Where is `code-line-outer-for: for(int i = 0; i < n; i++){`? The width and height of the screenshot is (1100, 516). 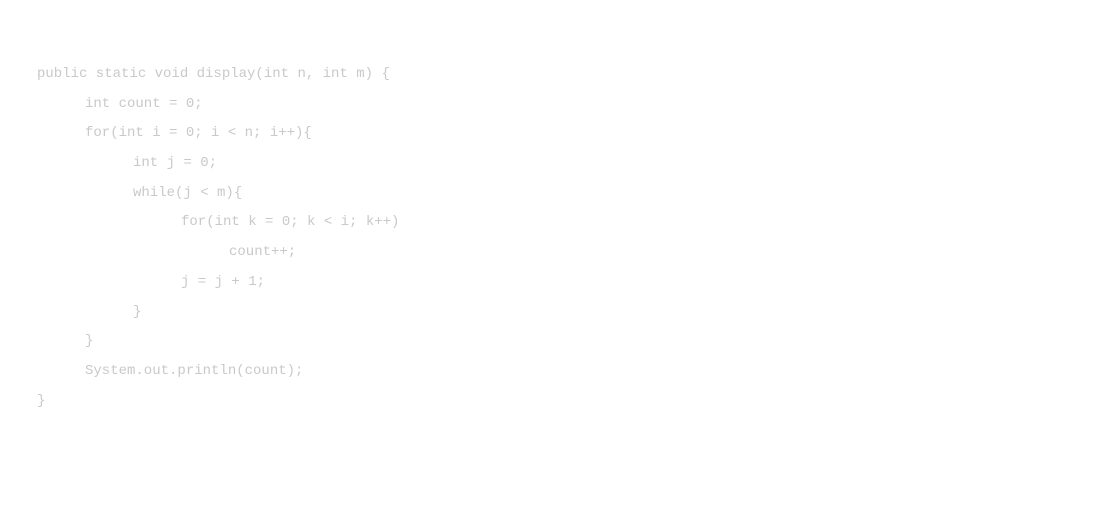
code-line-outer-for: for(int i = 0; i < n; i++){ is located at coordinates (198, 133).